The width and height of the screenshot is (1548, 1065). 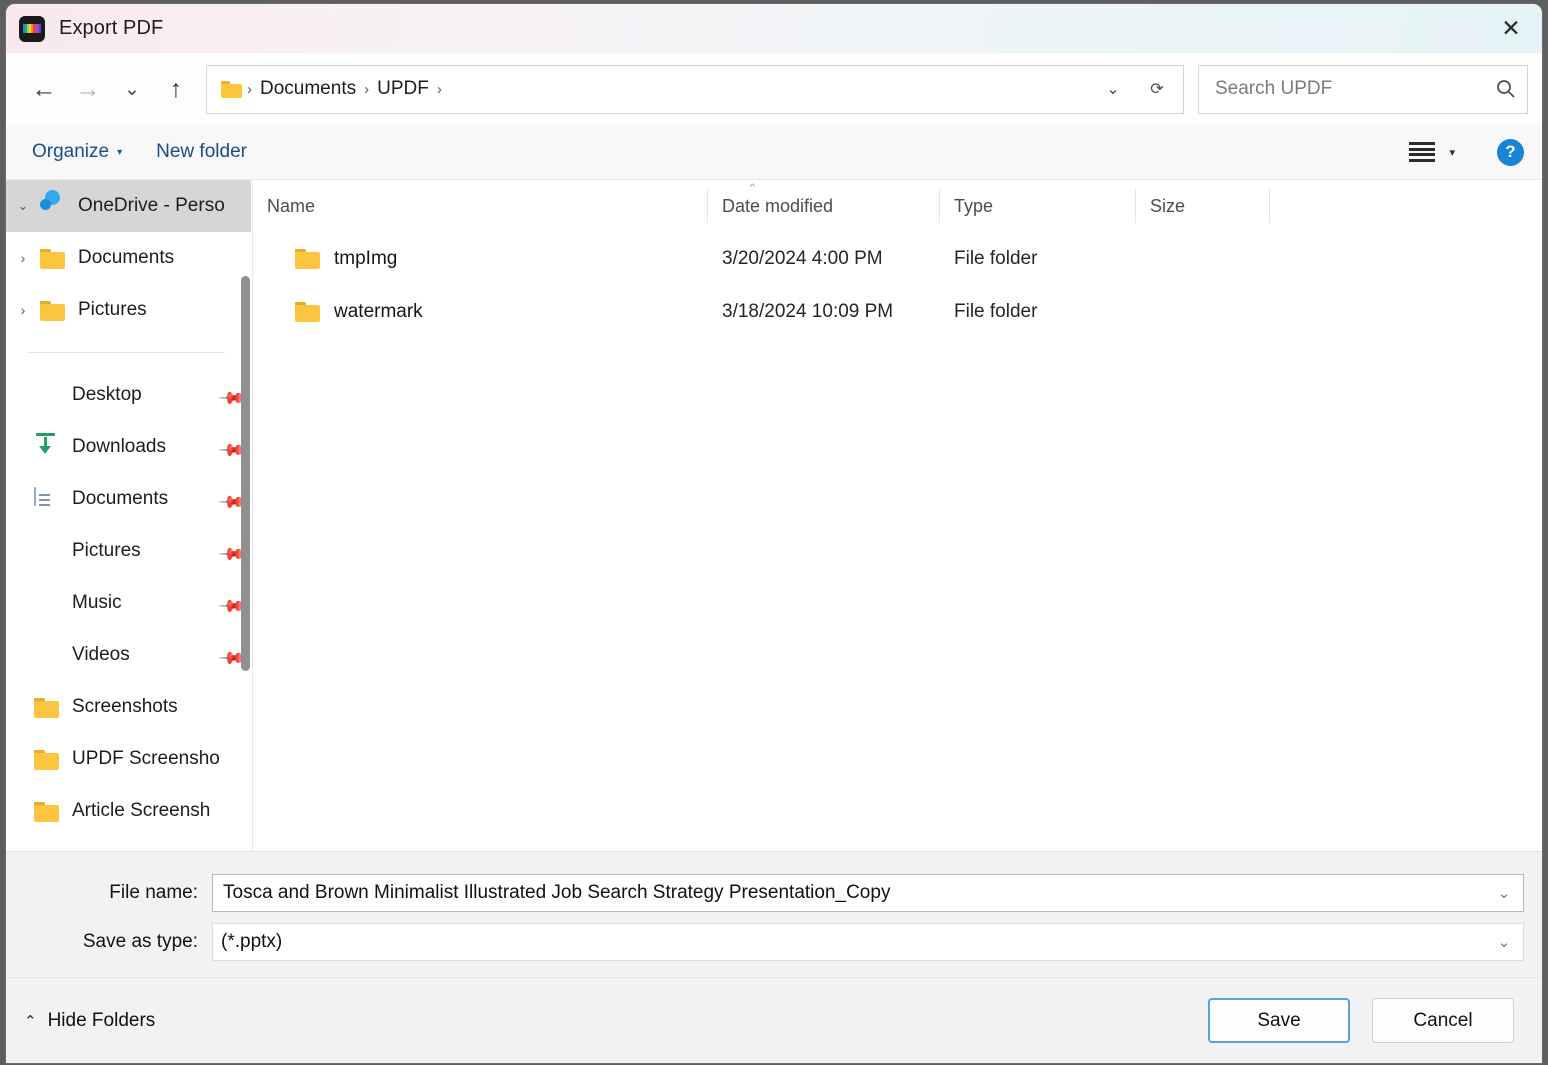 I want to click on sidebar-item-article-screenshots: Article Screensh, so click(x=128, y=811).